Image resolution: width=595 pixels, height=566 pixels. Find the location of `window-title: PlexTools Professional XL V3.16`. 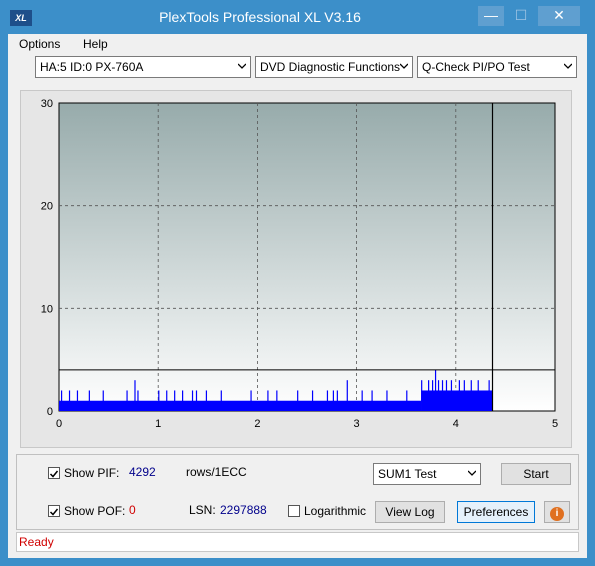

window-title: PlexTools Professional XL V3.16 is located at coordinates (260, 17).